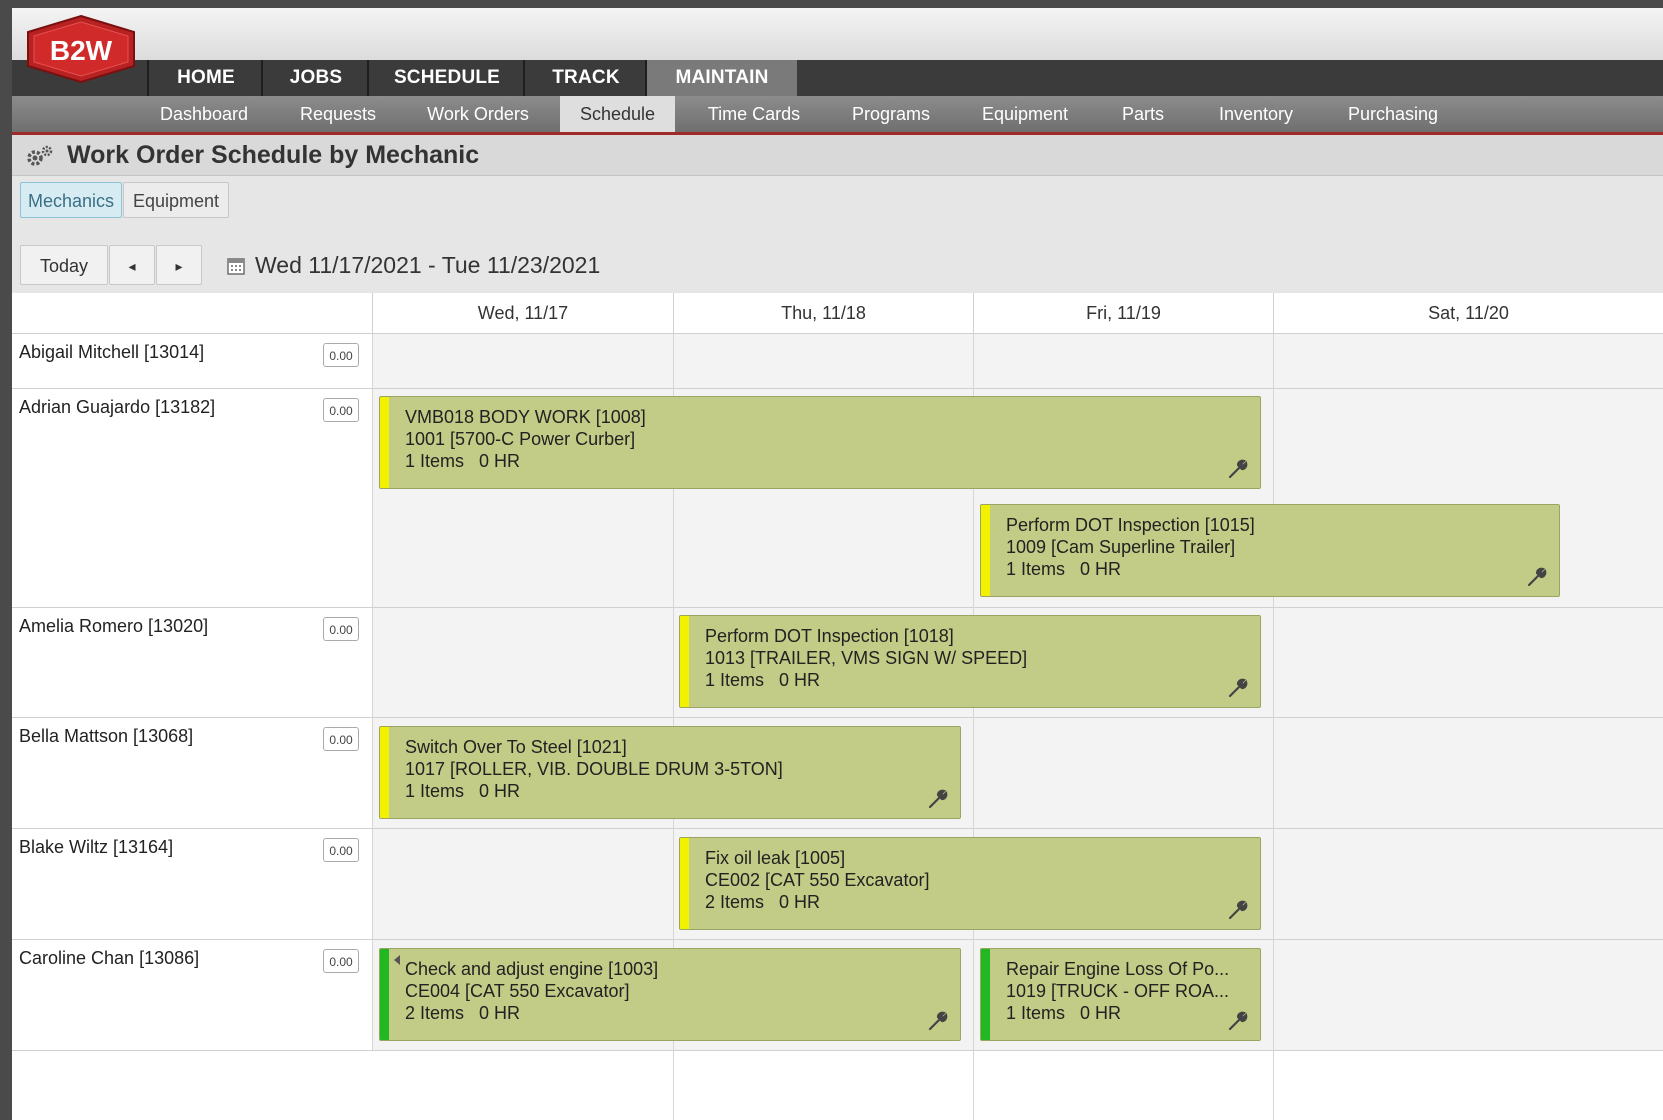  Describe the element at coordinates (478, 114) in the screenshot. I see `subnav-work-orders: Work Orders` at that location.